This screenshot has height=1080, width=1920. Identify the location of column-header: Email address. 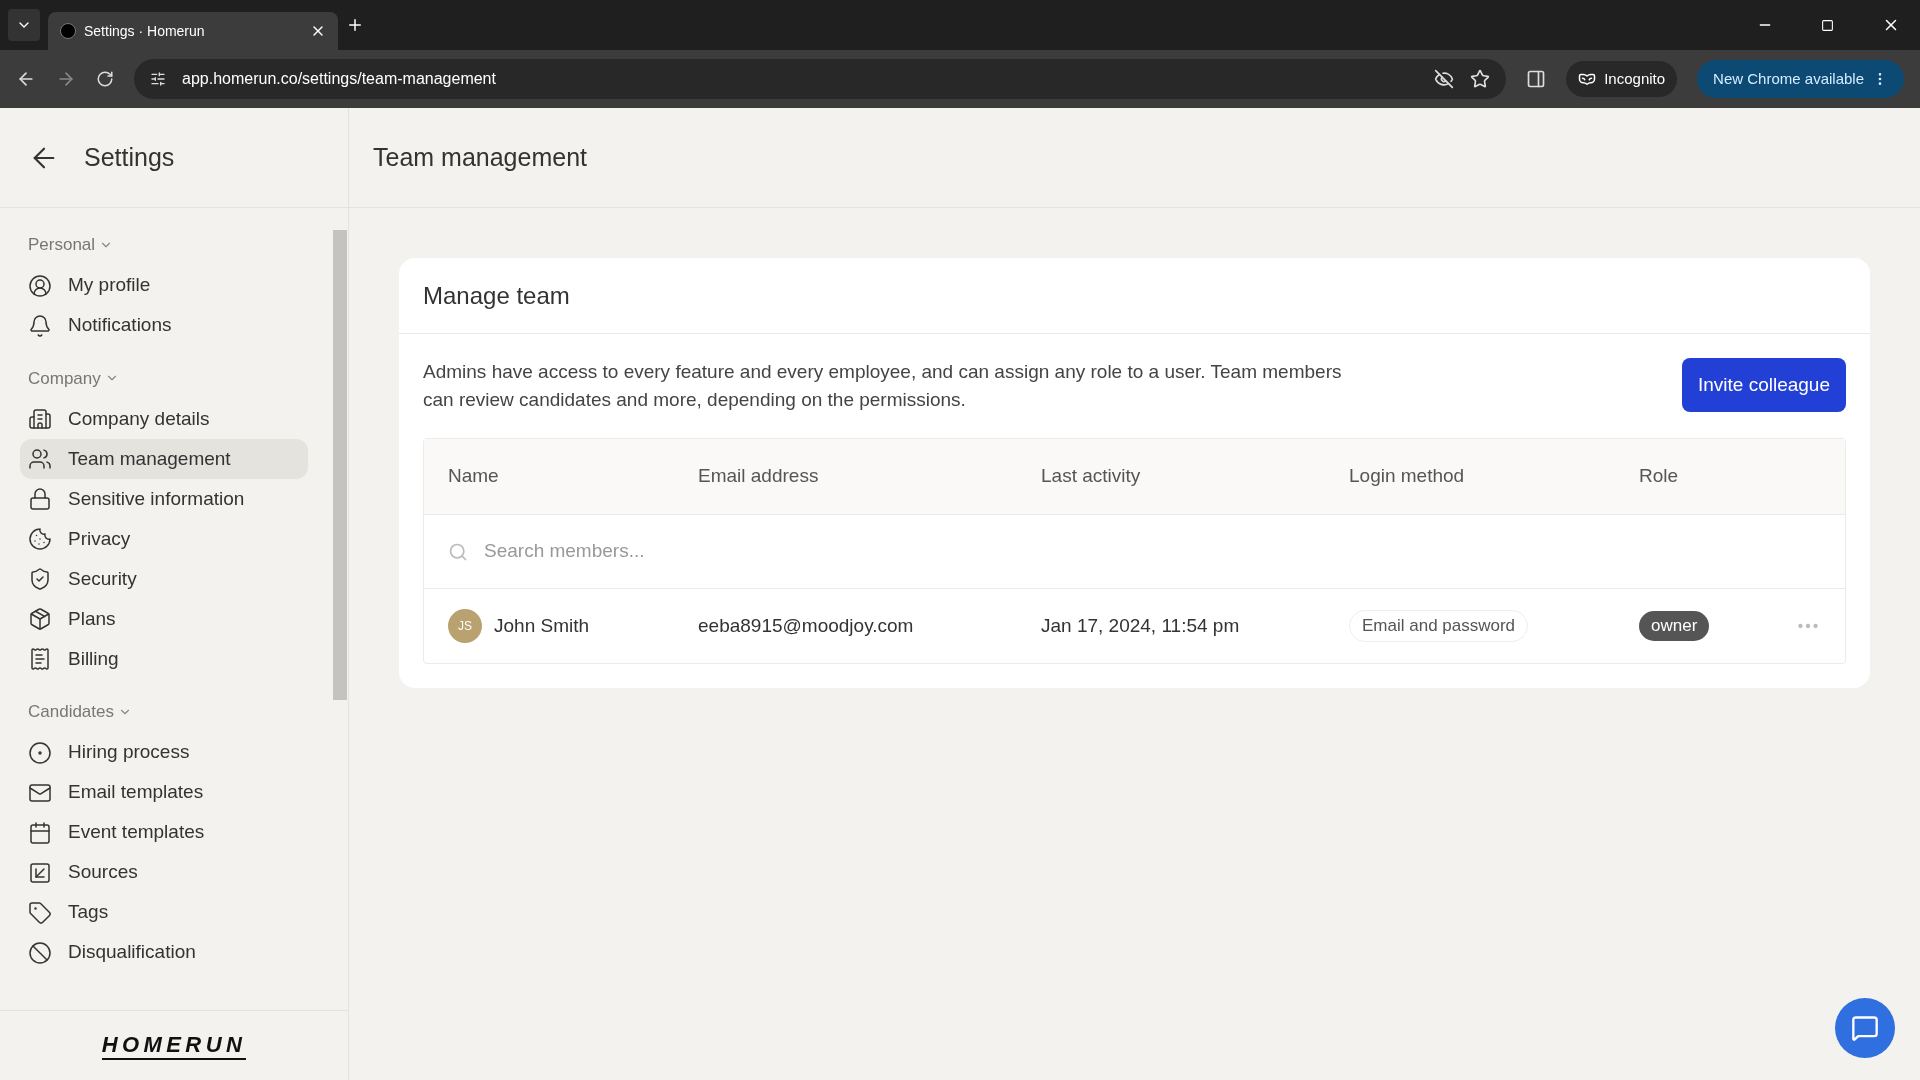
(759, 476).